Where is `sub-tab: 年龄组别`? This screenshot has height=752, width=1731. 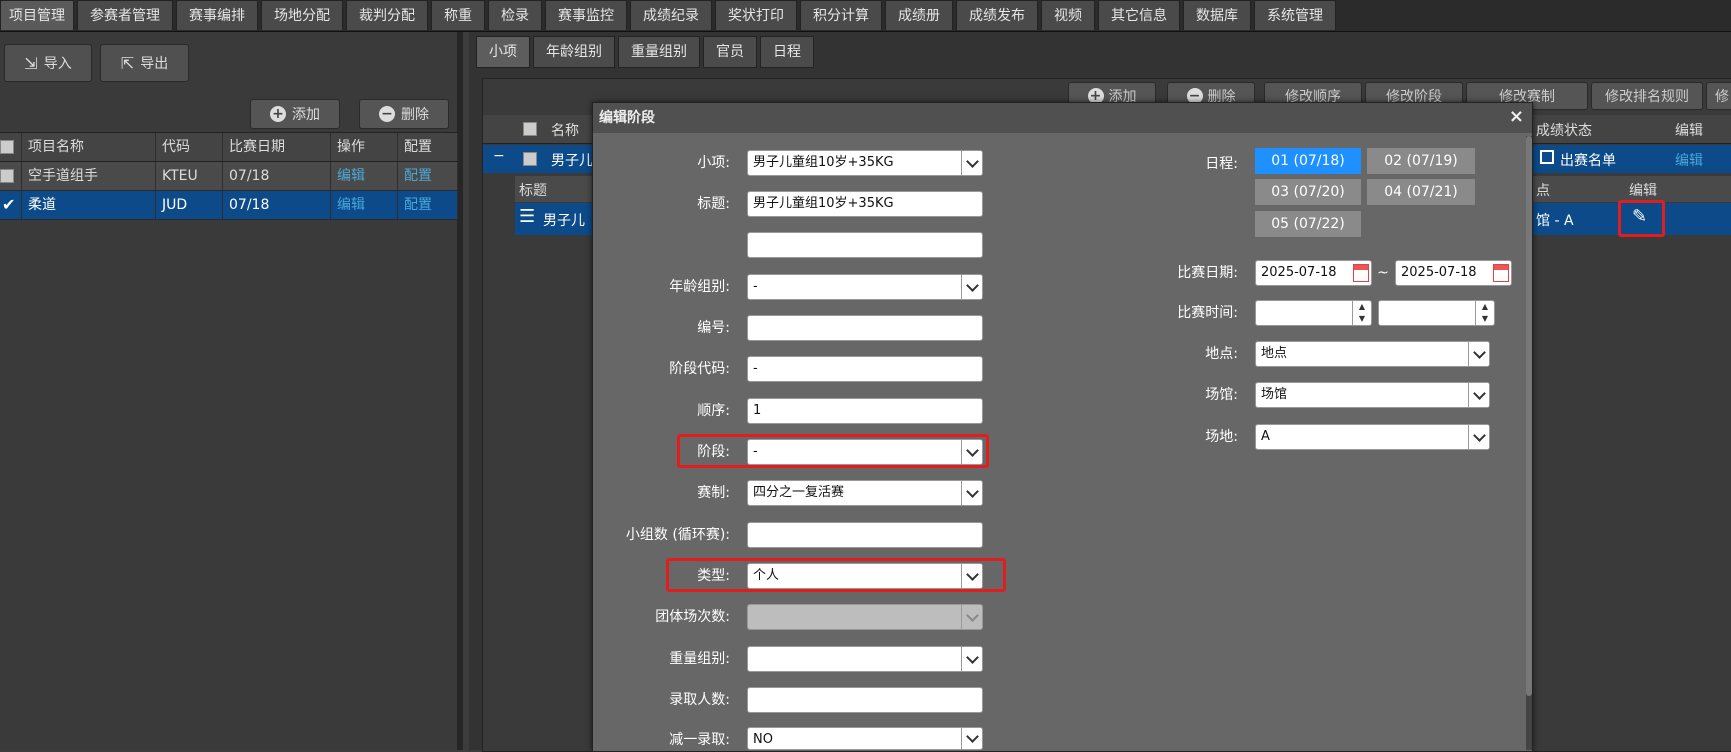
sub-tab: 年龄组别 is located at coordinates (574, 52).